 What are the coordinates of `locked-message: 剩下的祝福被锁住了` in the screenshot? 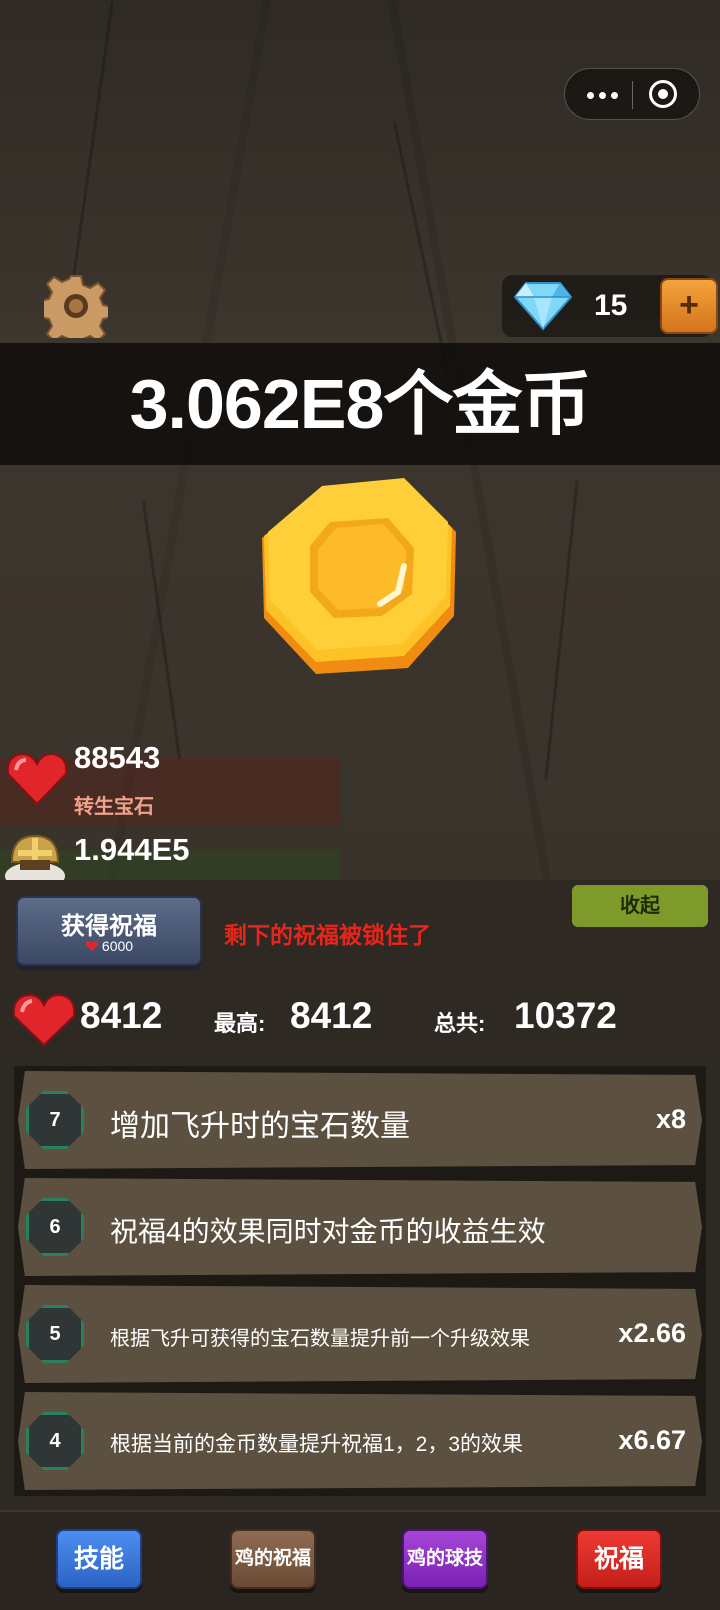 It's located at (327, 935).